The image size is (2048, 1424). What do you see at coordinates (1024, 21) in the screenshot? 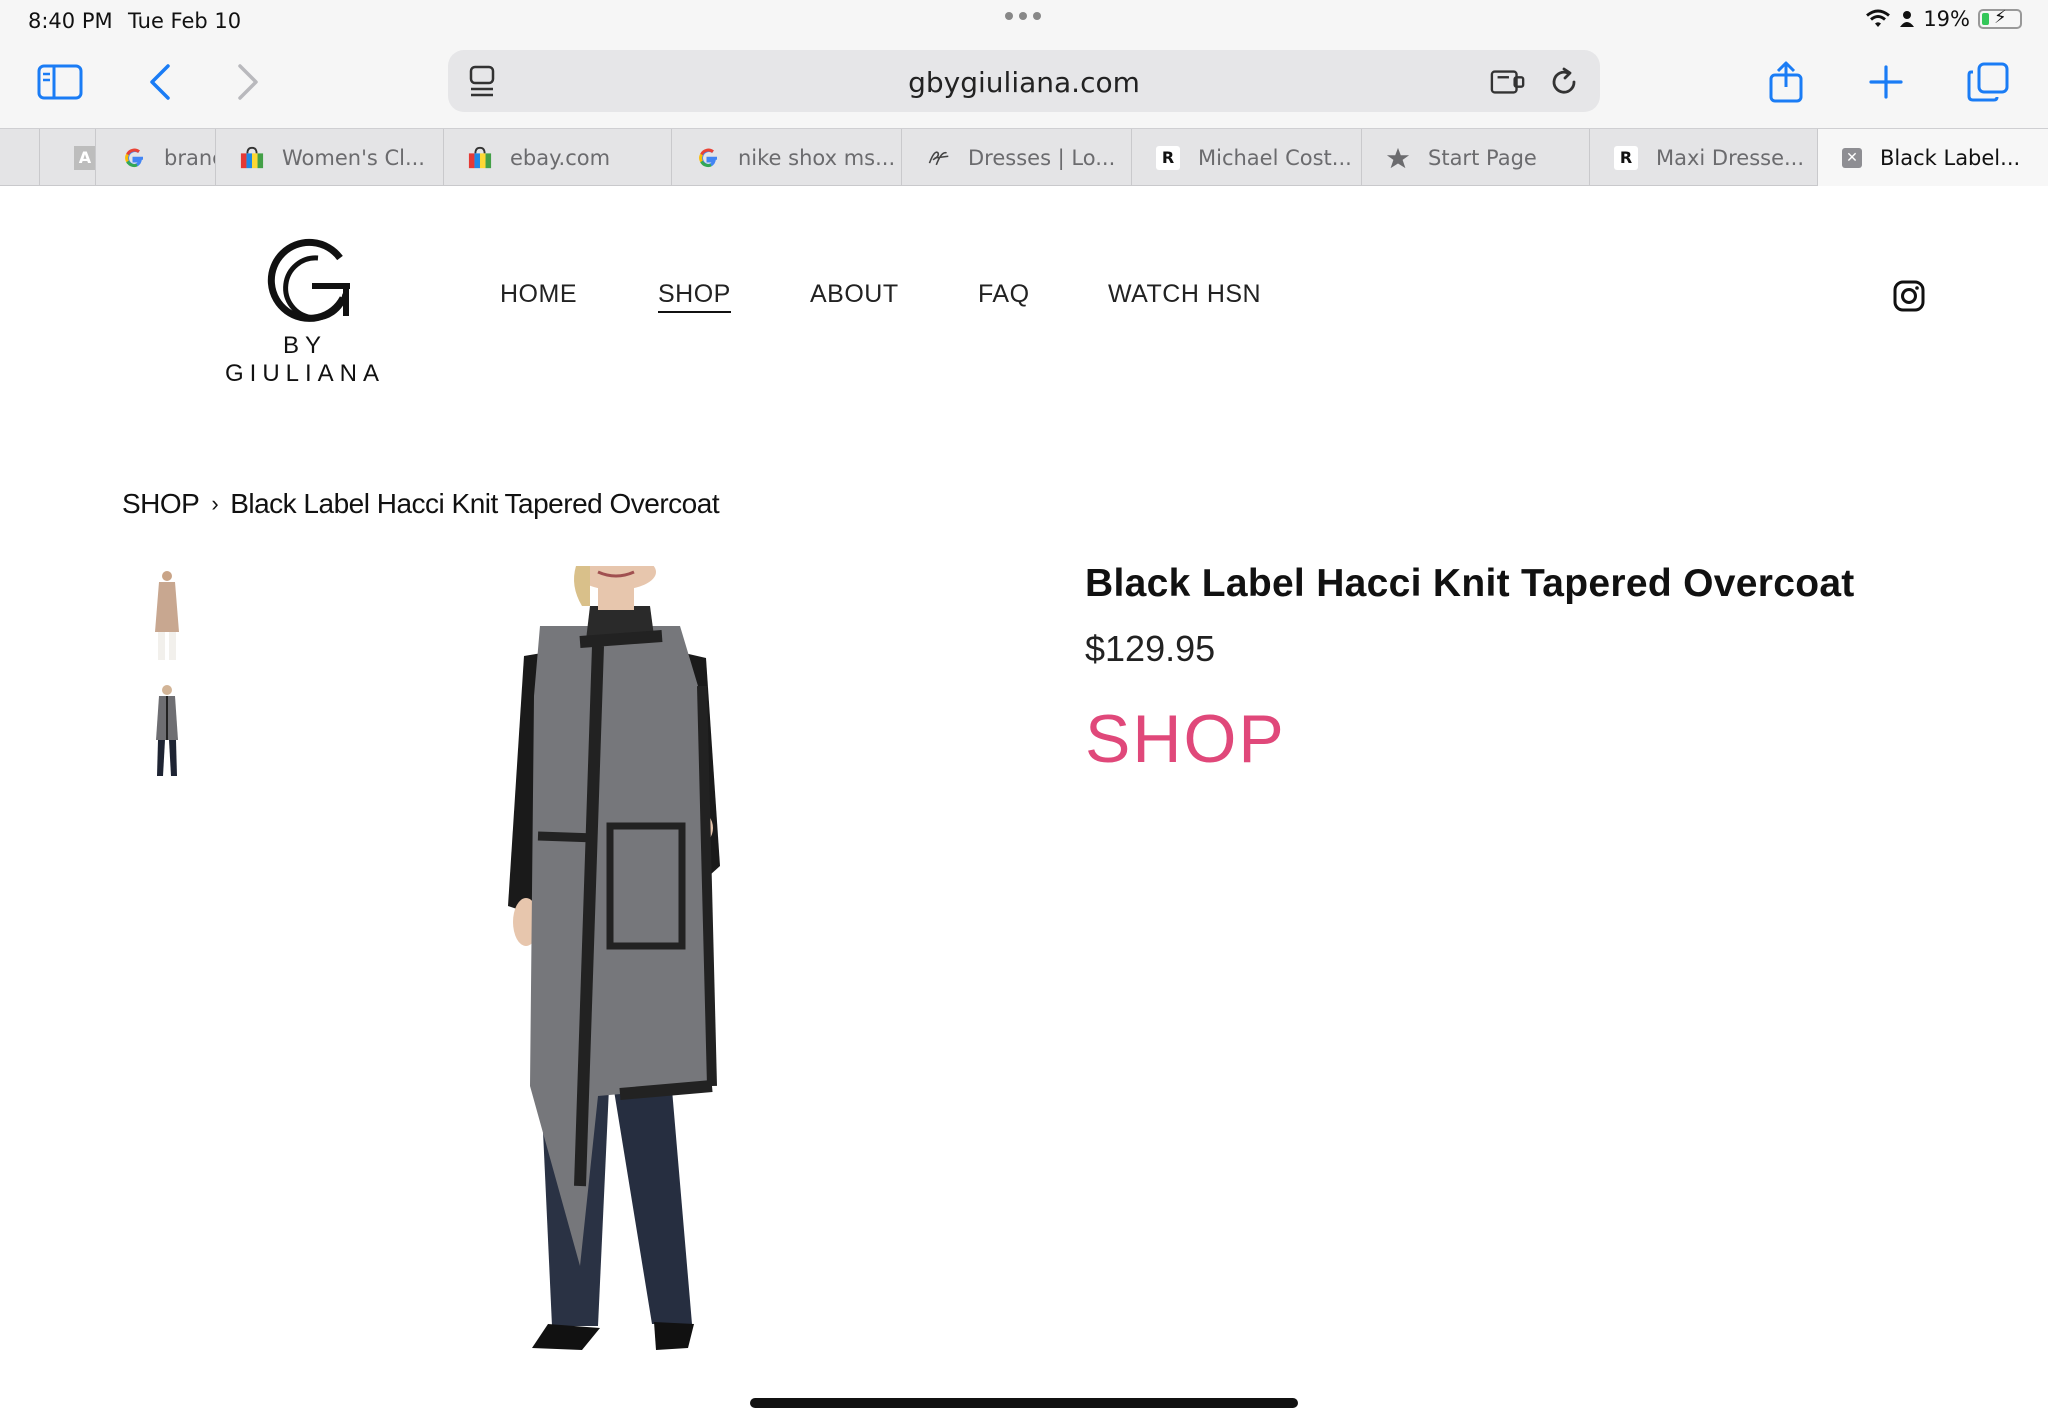
I see `status-bar: 8:40 PM Tue Feb 10 19% ⚡` at bounding box center [1024, 21].